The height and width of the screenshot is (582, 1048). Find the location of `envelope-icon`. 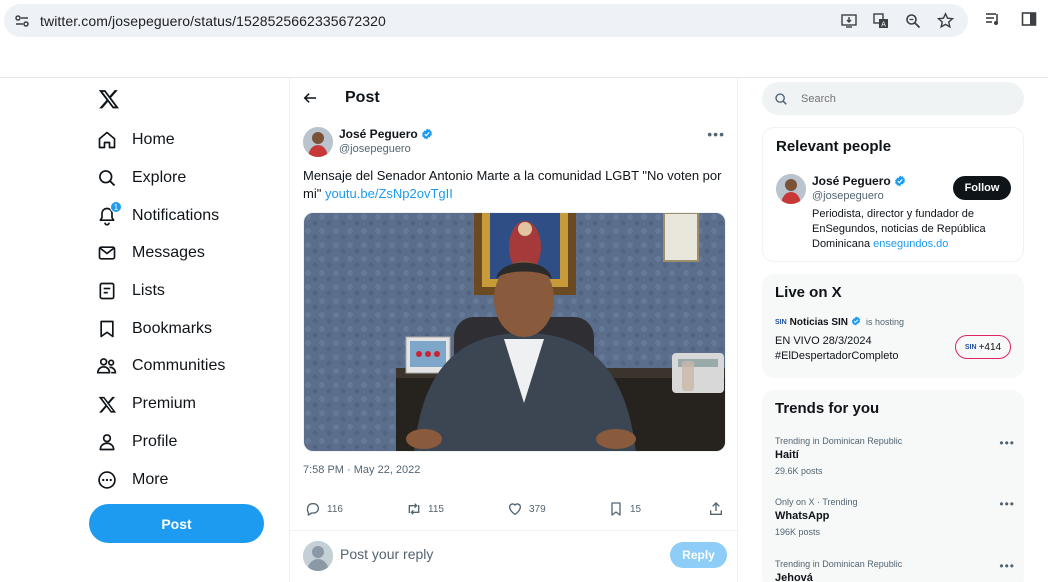

envelope-icon is located at coordinates (107, 253).